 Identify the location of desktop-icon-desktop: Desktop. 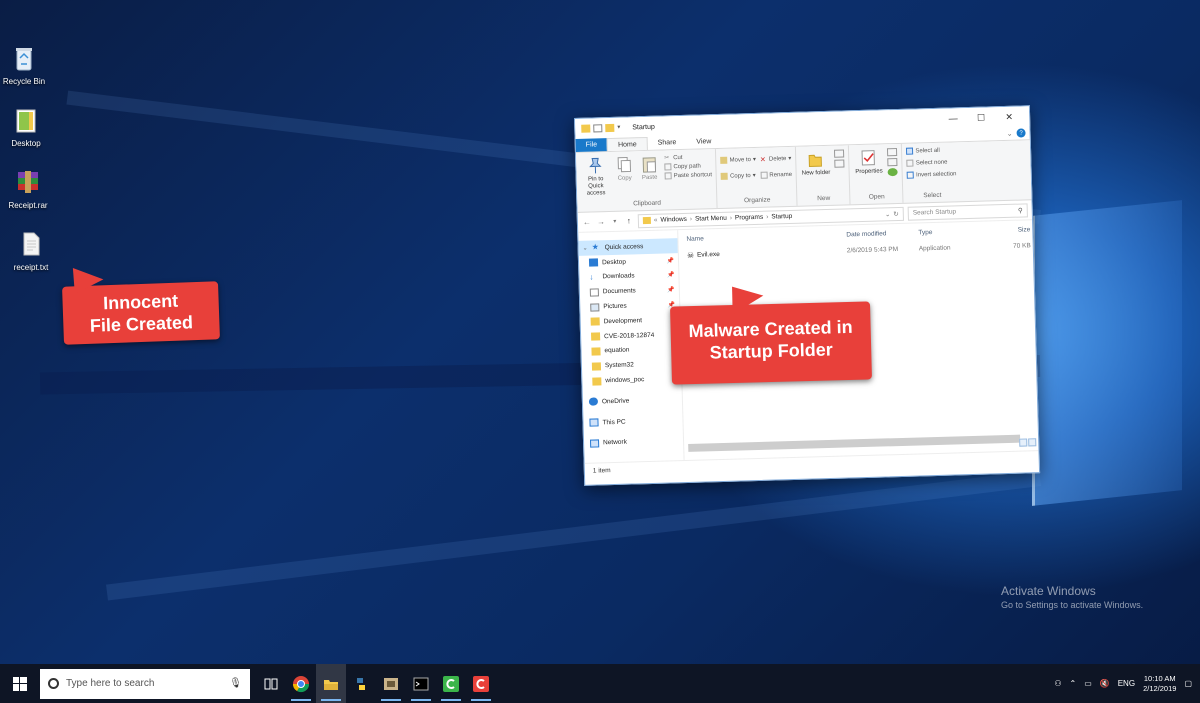
(28, 127).